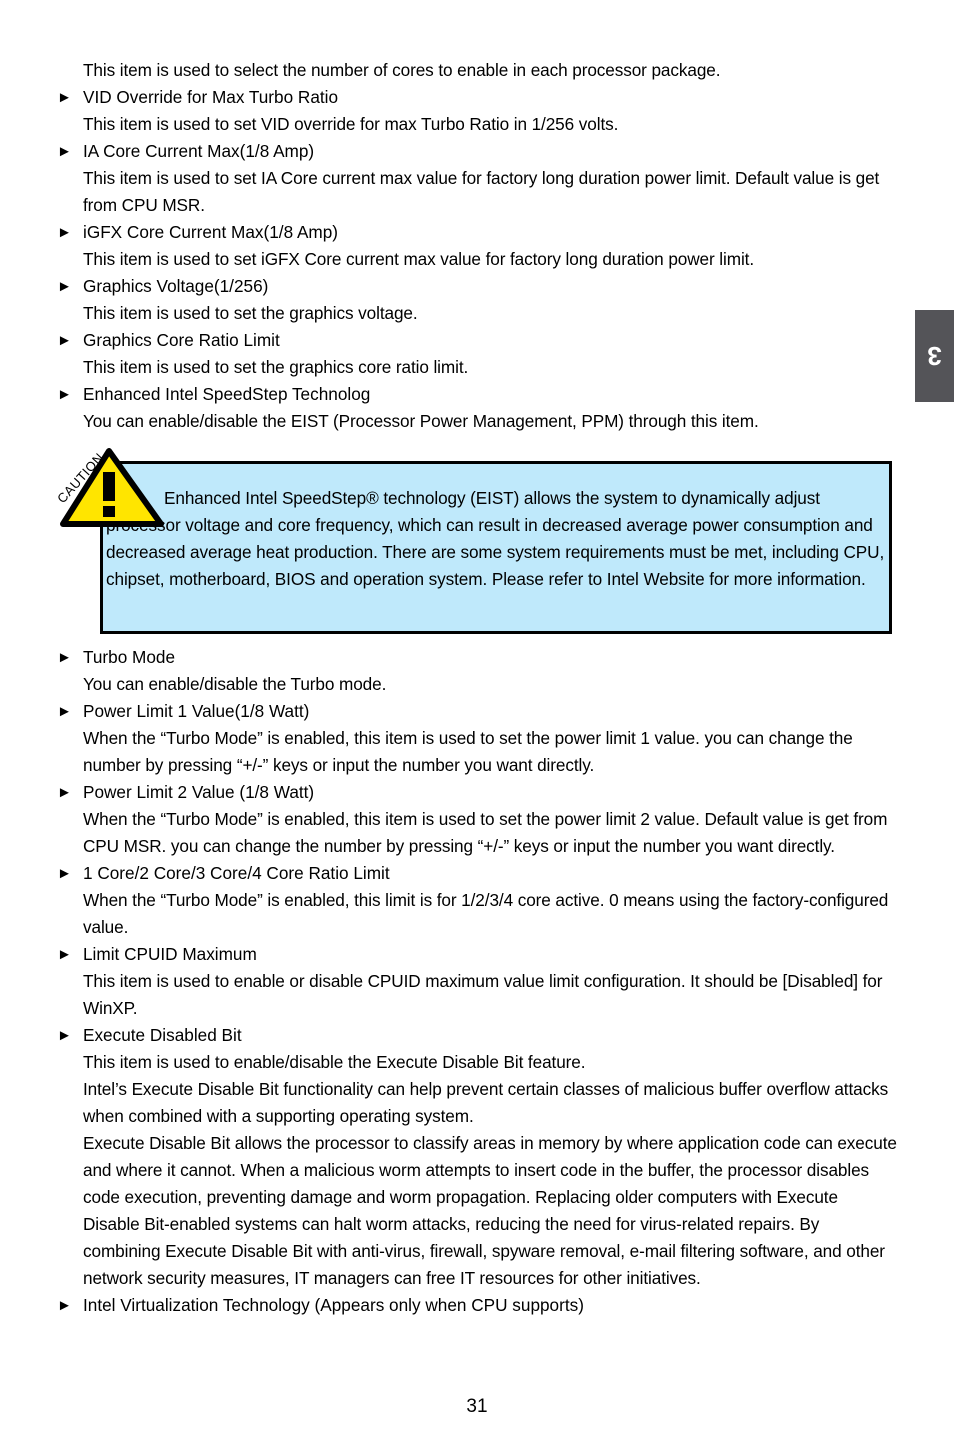 This screenshot has height=1452, width=954. Describe the element at coordinates (129, 657) in the screenshot. I see `bullet-item-label: Turbo Mode` at that location.